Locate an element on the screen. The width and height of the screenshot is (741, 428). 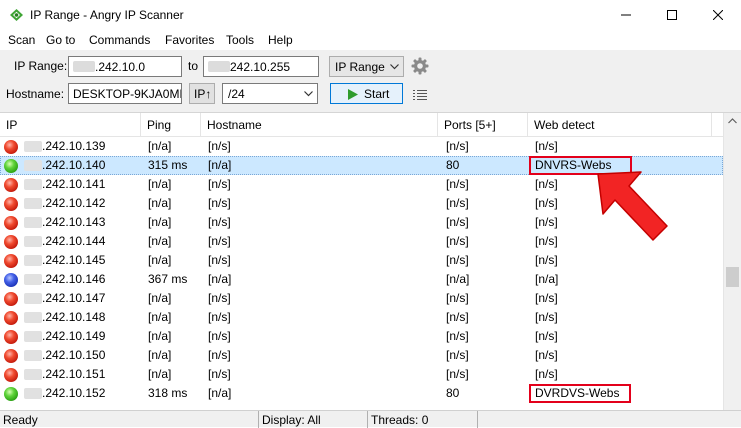
maximize-icon is located at coordinates (672, 15).